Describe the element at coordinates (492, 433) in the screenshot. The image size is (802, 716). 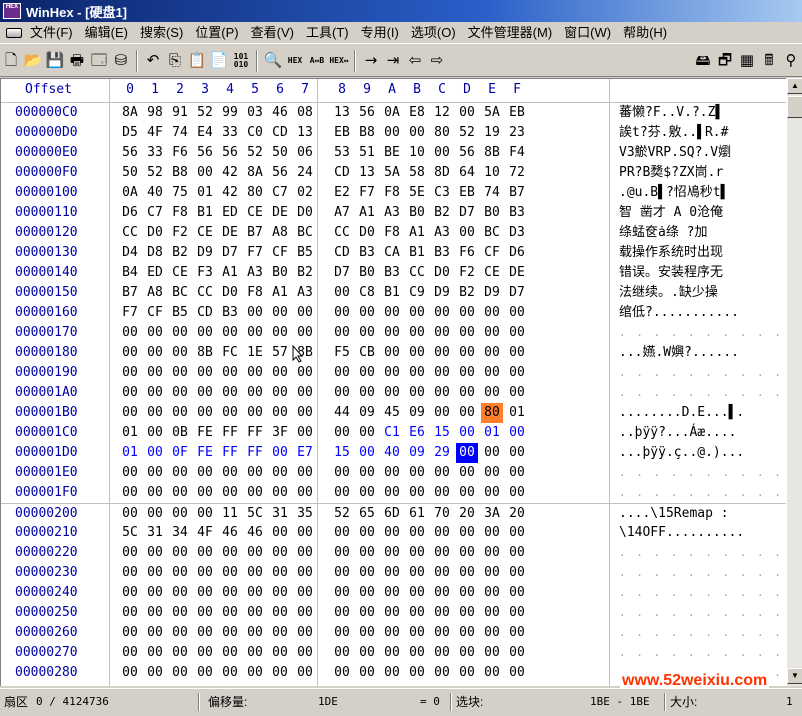
I see `hex-byte: 01` at that location.